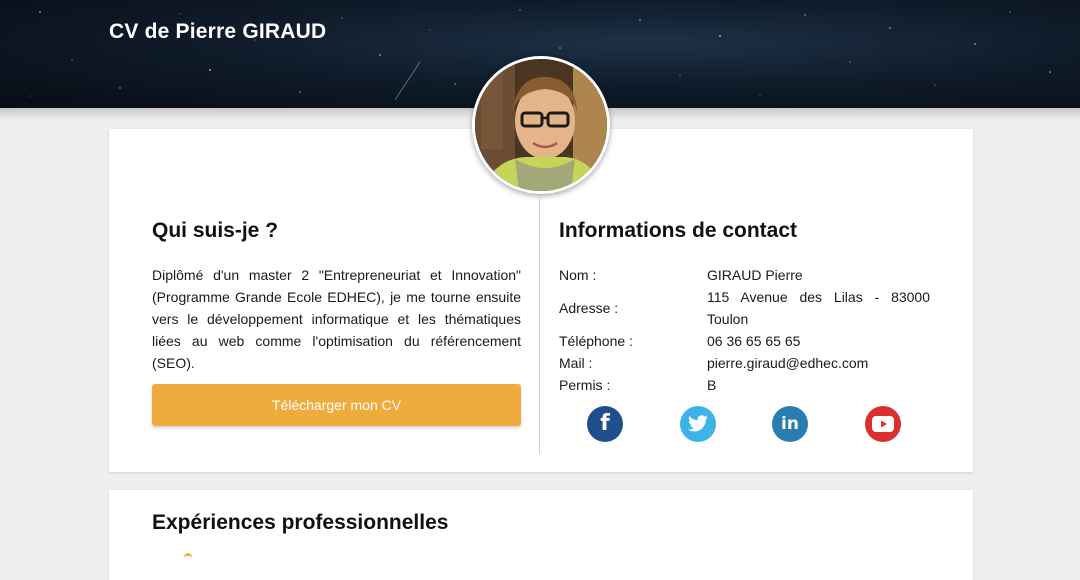  What do you see at coordinates (188, 557) in the screenshot?
I see `experience-marker-icon` at bounding box center [188, 557].